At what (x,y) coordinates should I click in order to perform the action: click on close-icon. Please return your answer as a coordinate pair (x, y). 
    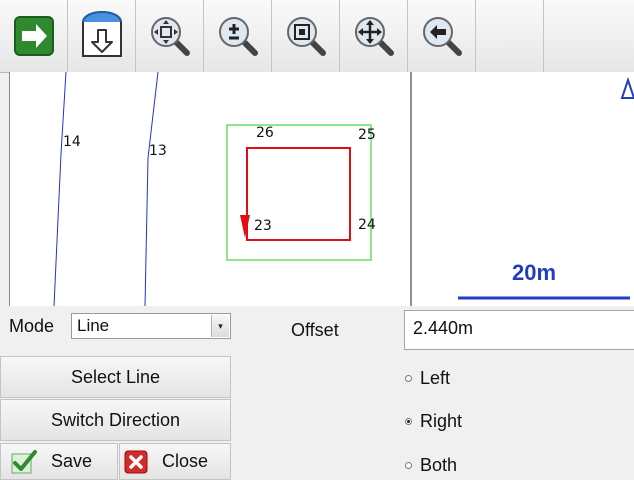
    Looking at the image, I should click on (136, 461).